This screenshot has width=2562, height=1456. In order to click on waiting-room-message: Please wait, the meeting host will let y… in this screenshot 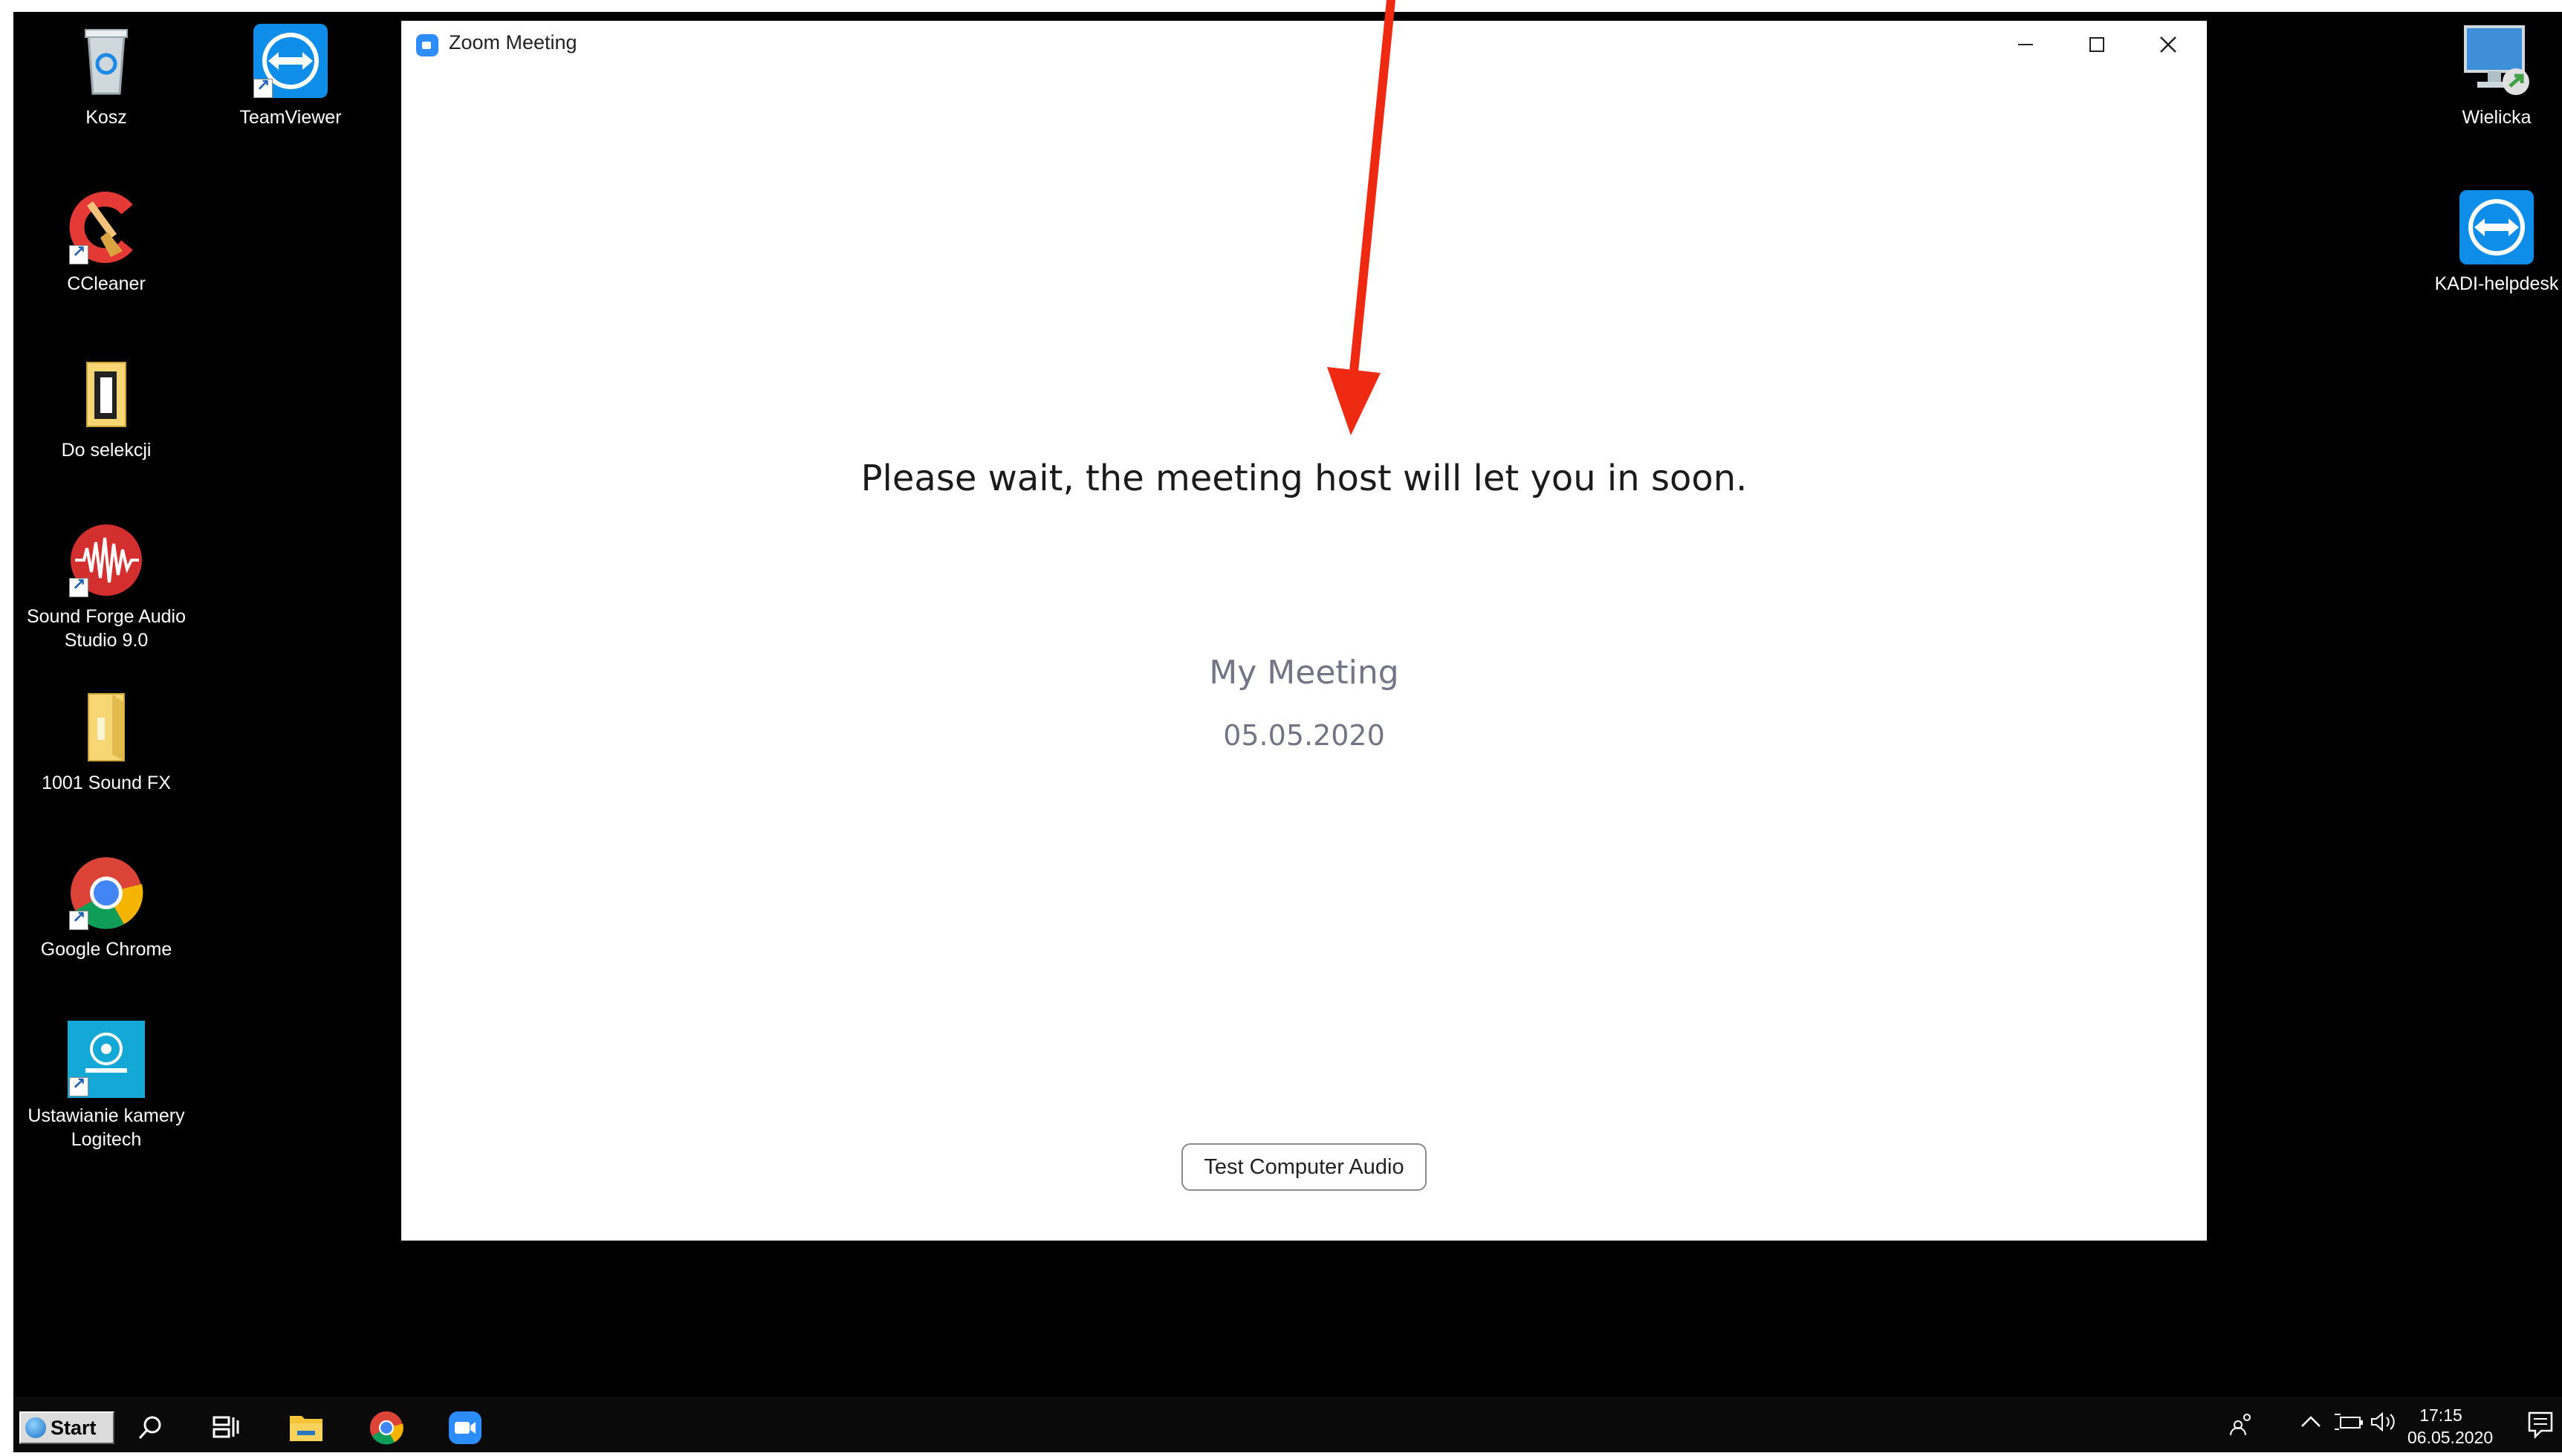, I will do `click(1304, 479)`.